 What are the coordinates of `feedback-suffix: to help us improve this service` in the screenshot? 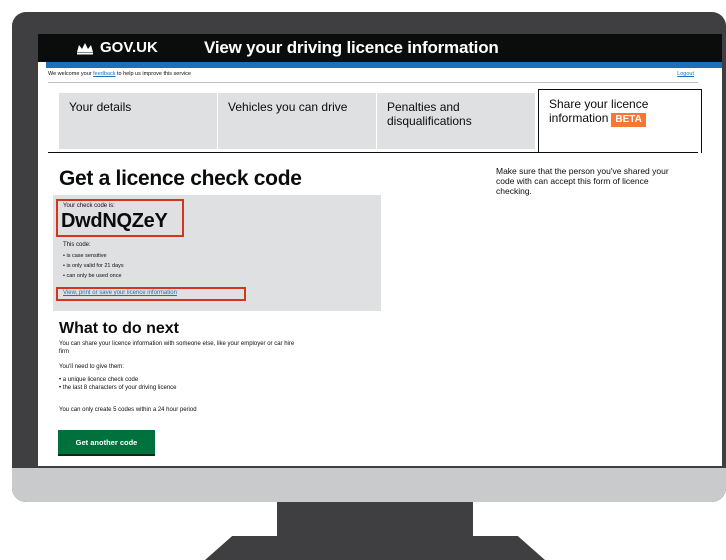 It's located at (153, 74).